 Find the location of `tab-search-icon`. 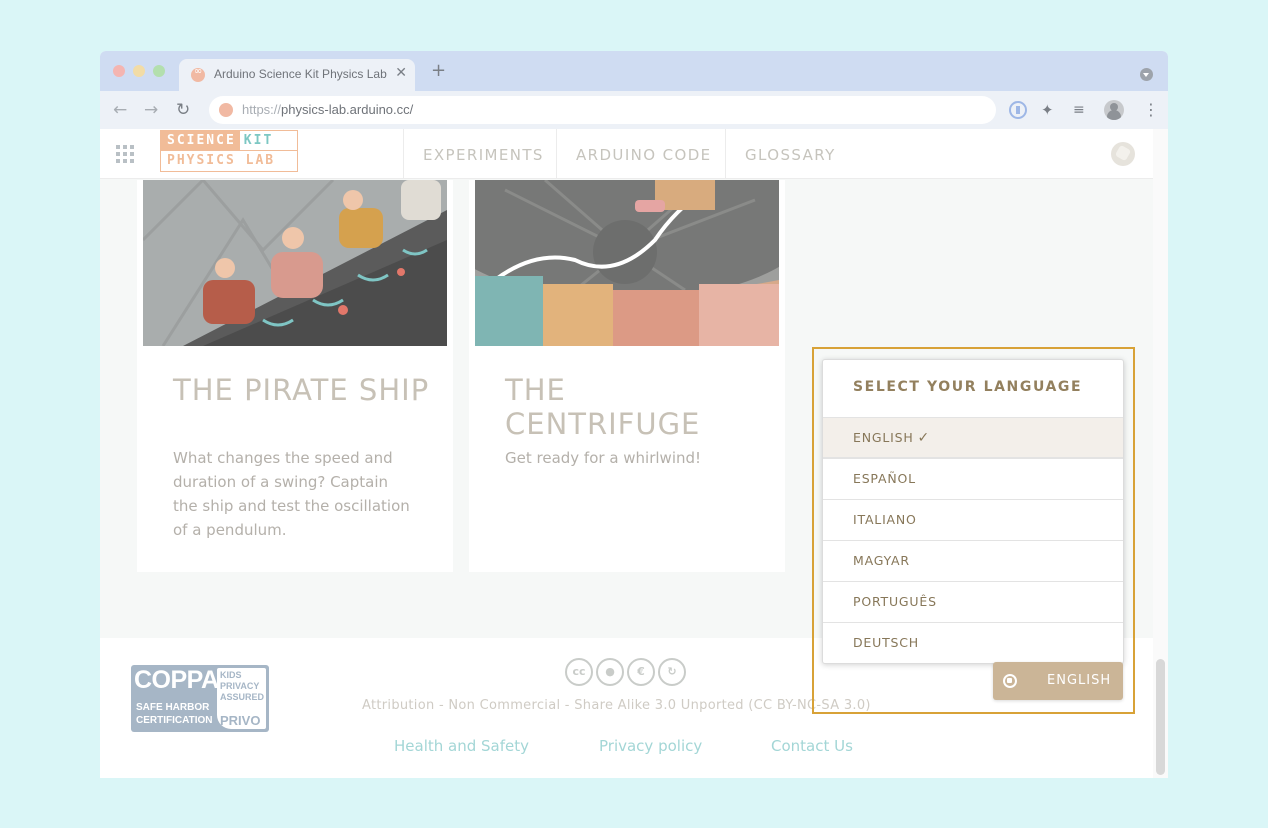

tab-search-icon is located at coordinates (1146, 74).